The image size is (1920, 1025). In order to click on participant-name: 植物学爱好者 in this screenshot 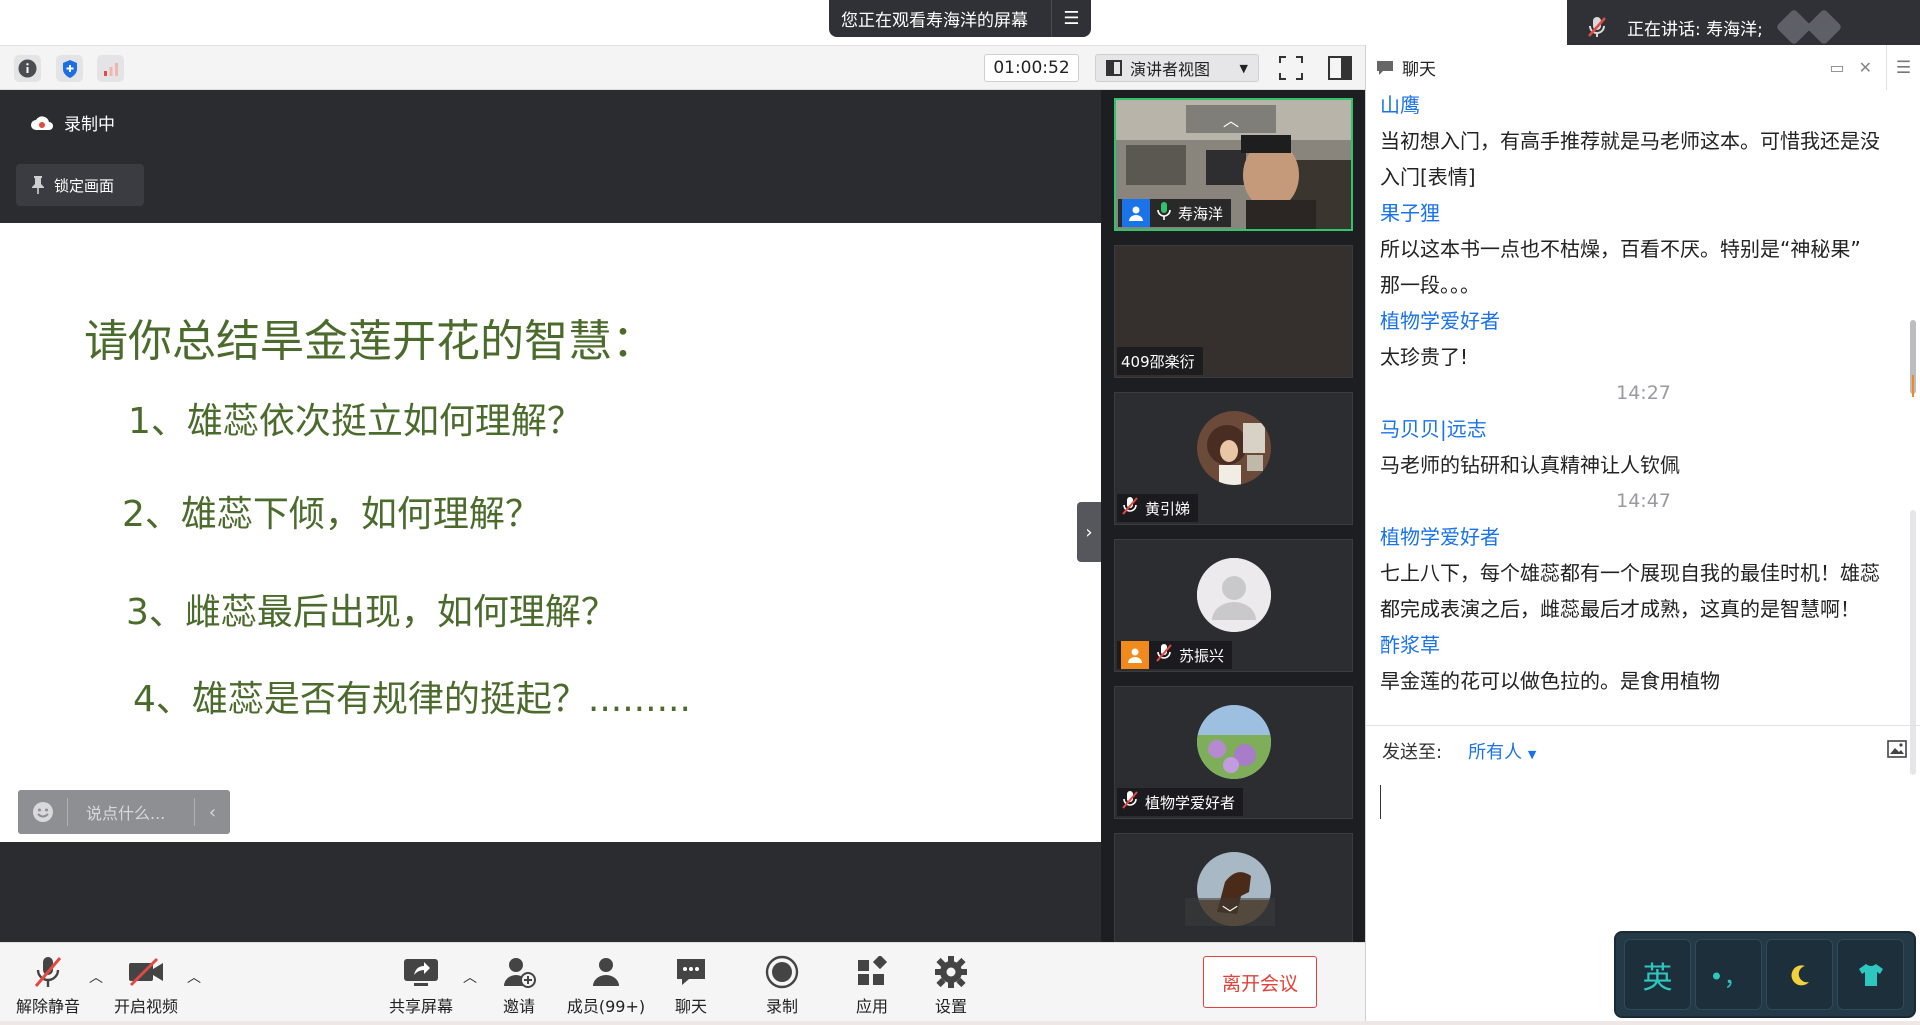, I will do `click(1190, 802)`.